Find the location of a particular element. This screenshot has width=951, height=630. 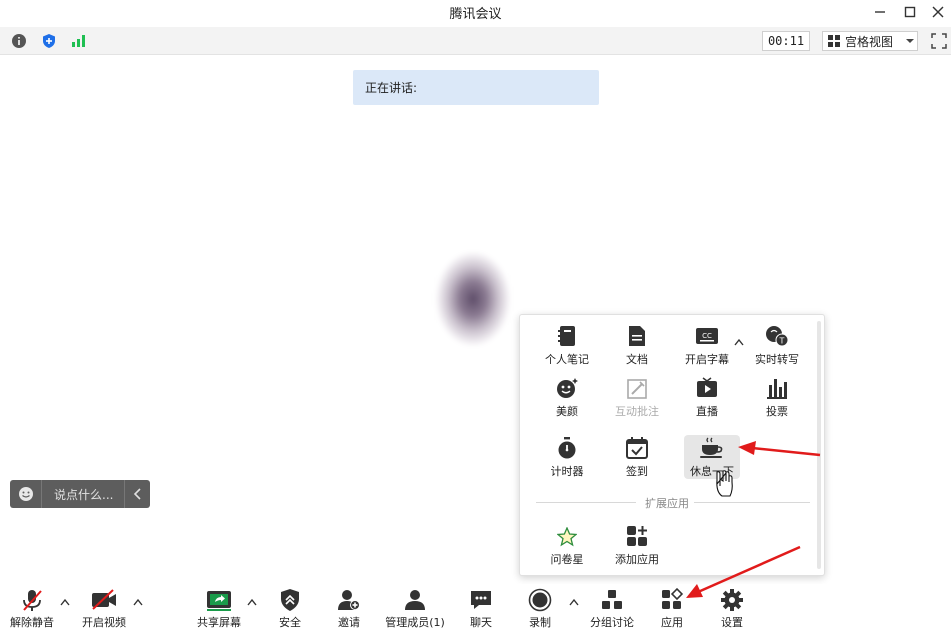

speaking-indicator: 正在讲话: is located at coordinates (476, 87).